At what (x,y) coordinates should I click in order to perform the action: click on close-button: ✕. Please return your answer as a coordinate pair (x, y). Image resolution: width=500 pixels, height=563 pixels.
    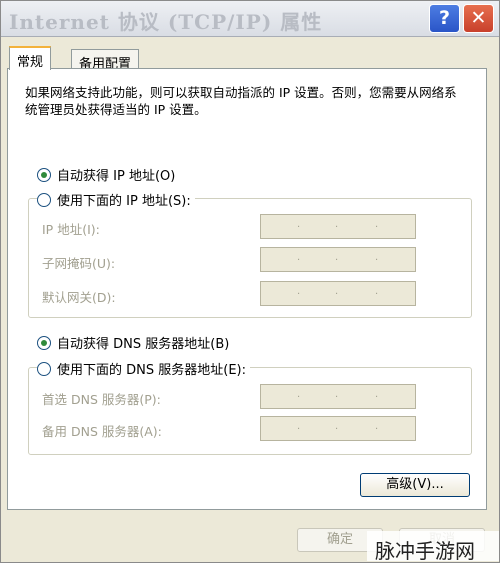
    Looking at the image, I should click on (478, 18).